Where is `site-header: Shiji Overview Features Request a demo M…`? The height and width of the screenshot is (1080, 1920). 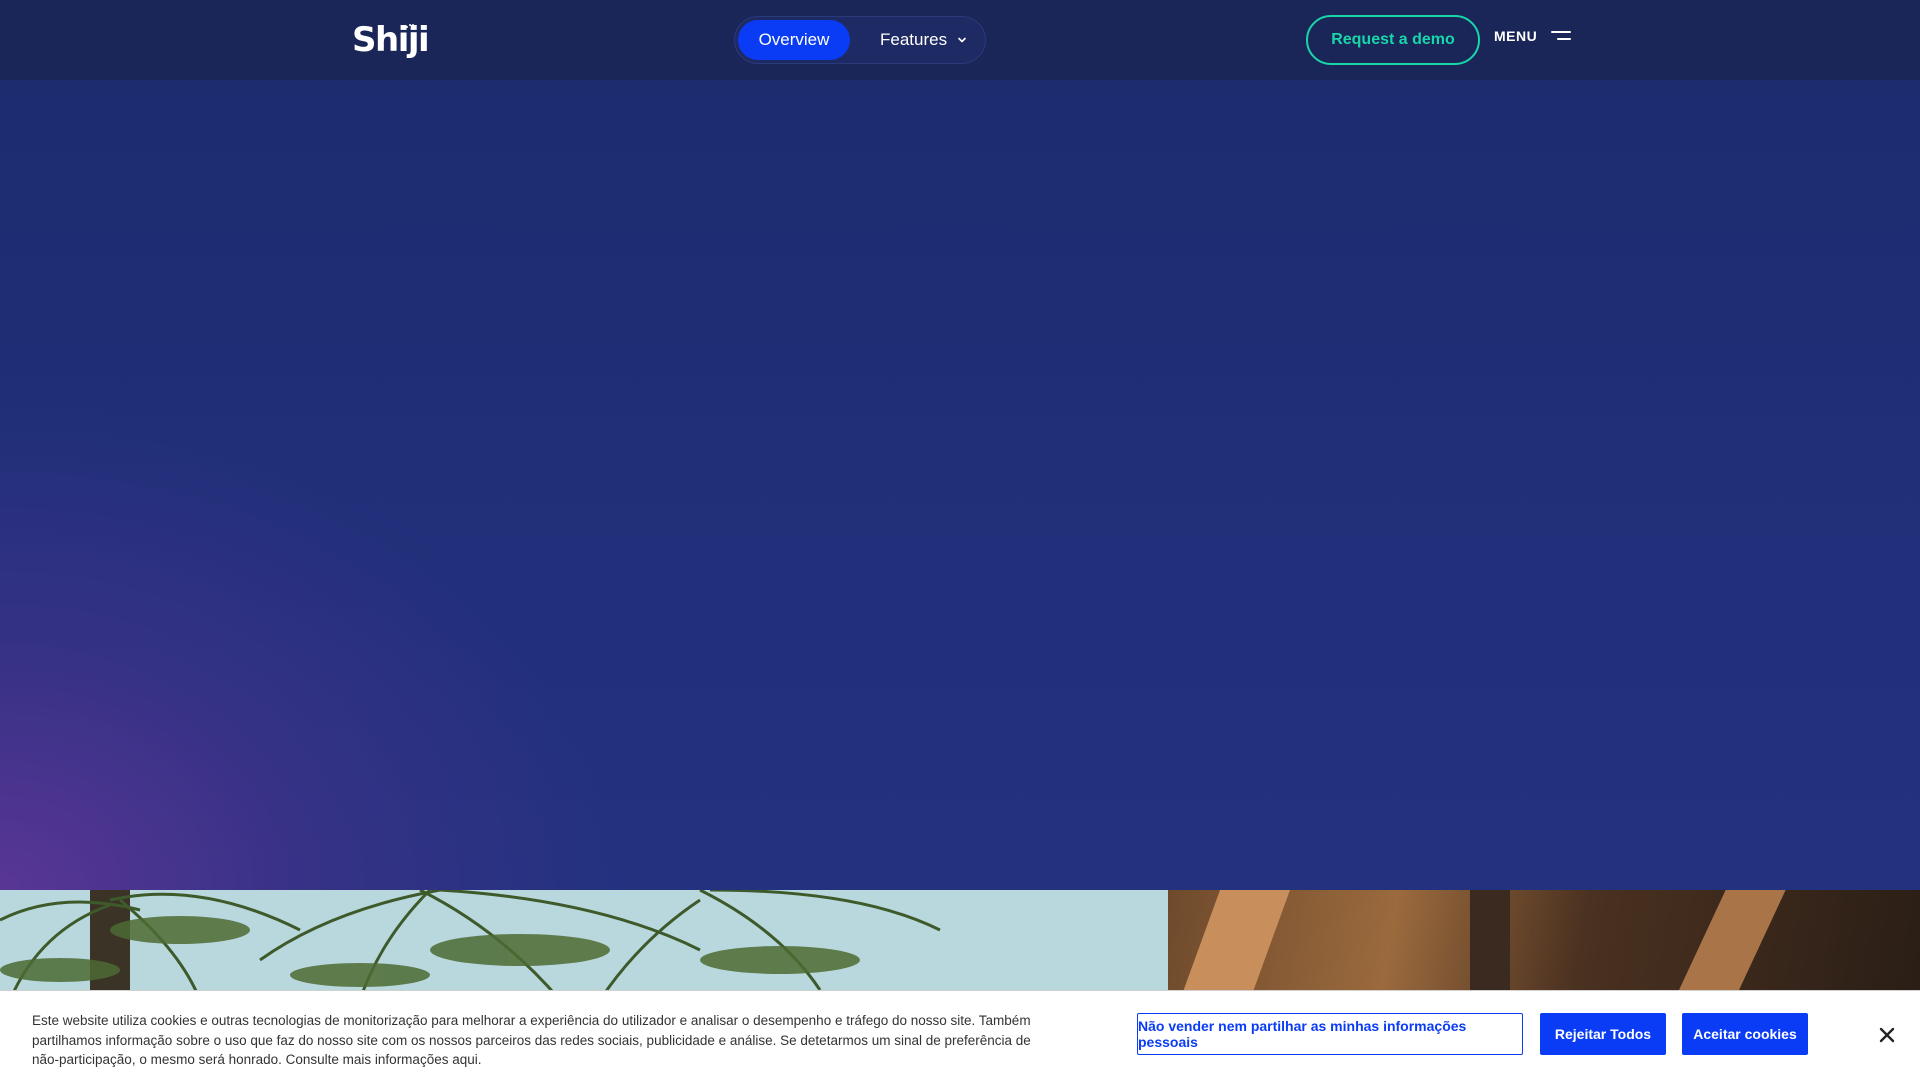
site-header: Shiji Overview Features Request a demo M… is located at coordinates (960, 40).